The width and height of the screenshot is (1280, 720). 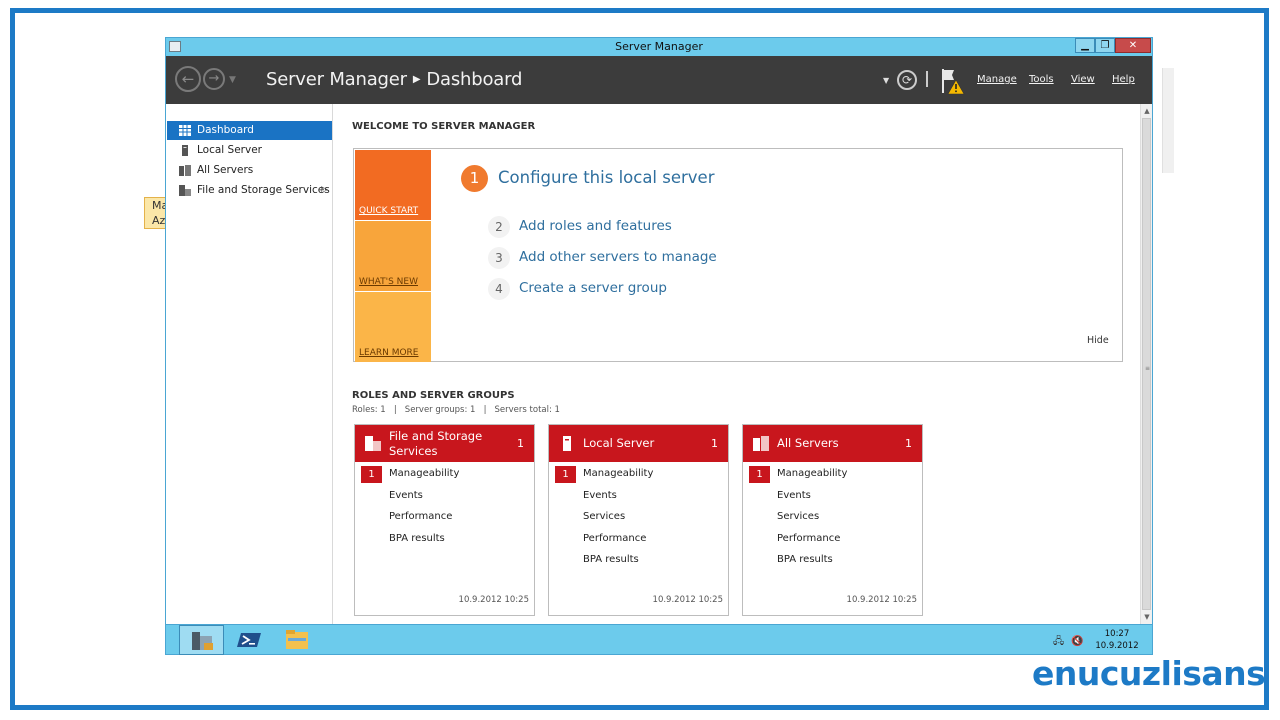 What do you see at coordinates (324, 190) in the screenshot?
I see `submenu-arrow-icon: ▷` at bounding box center [324, 190].